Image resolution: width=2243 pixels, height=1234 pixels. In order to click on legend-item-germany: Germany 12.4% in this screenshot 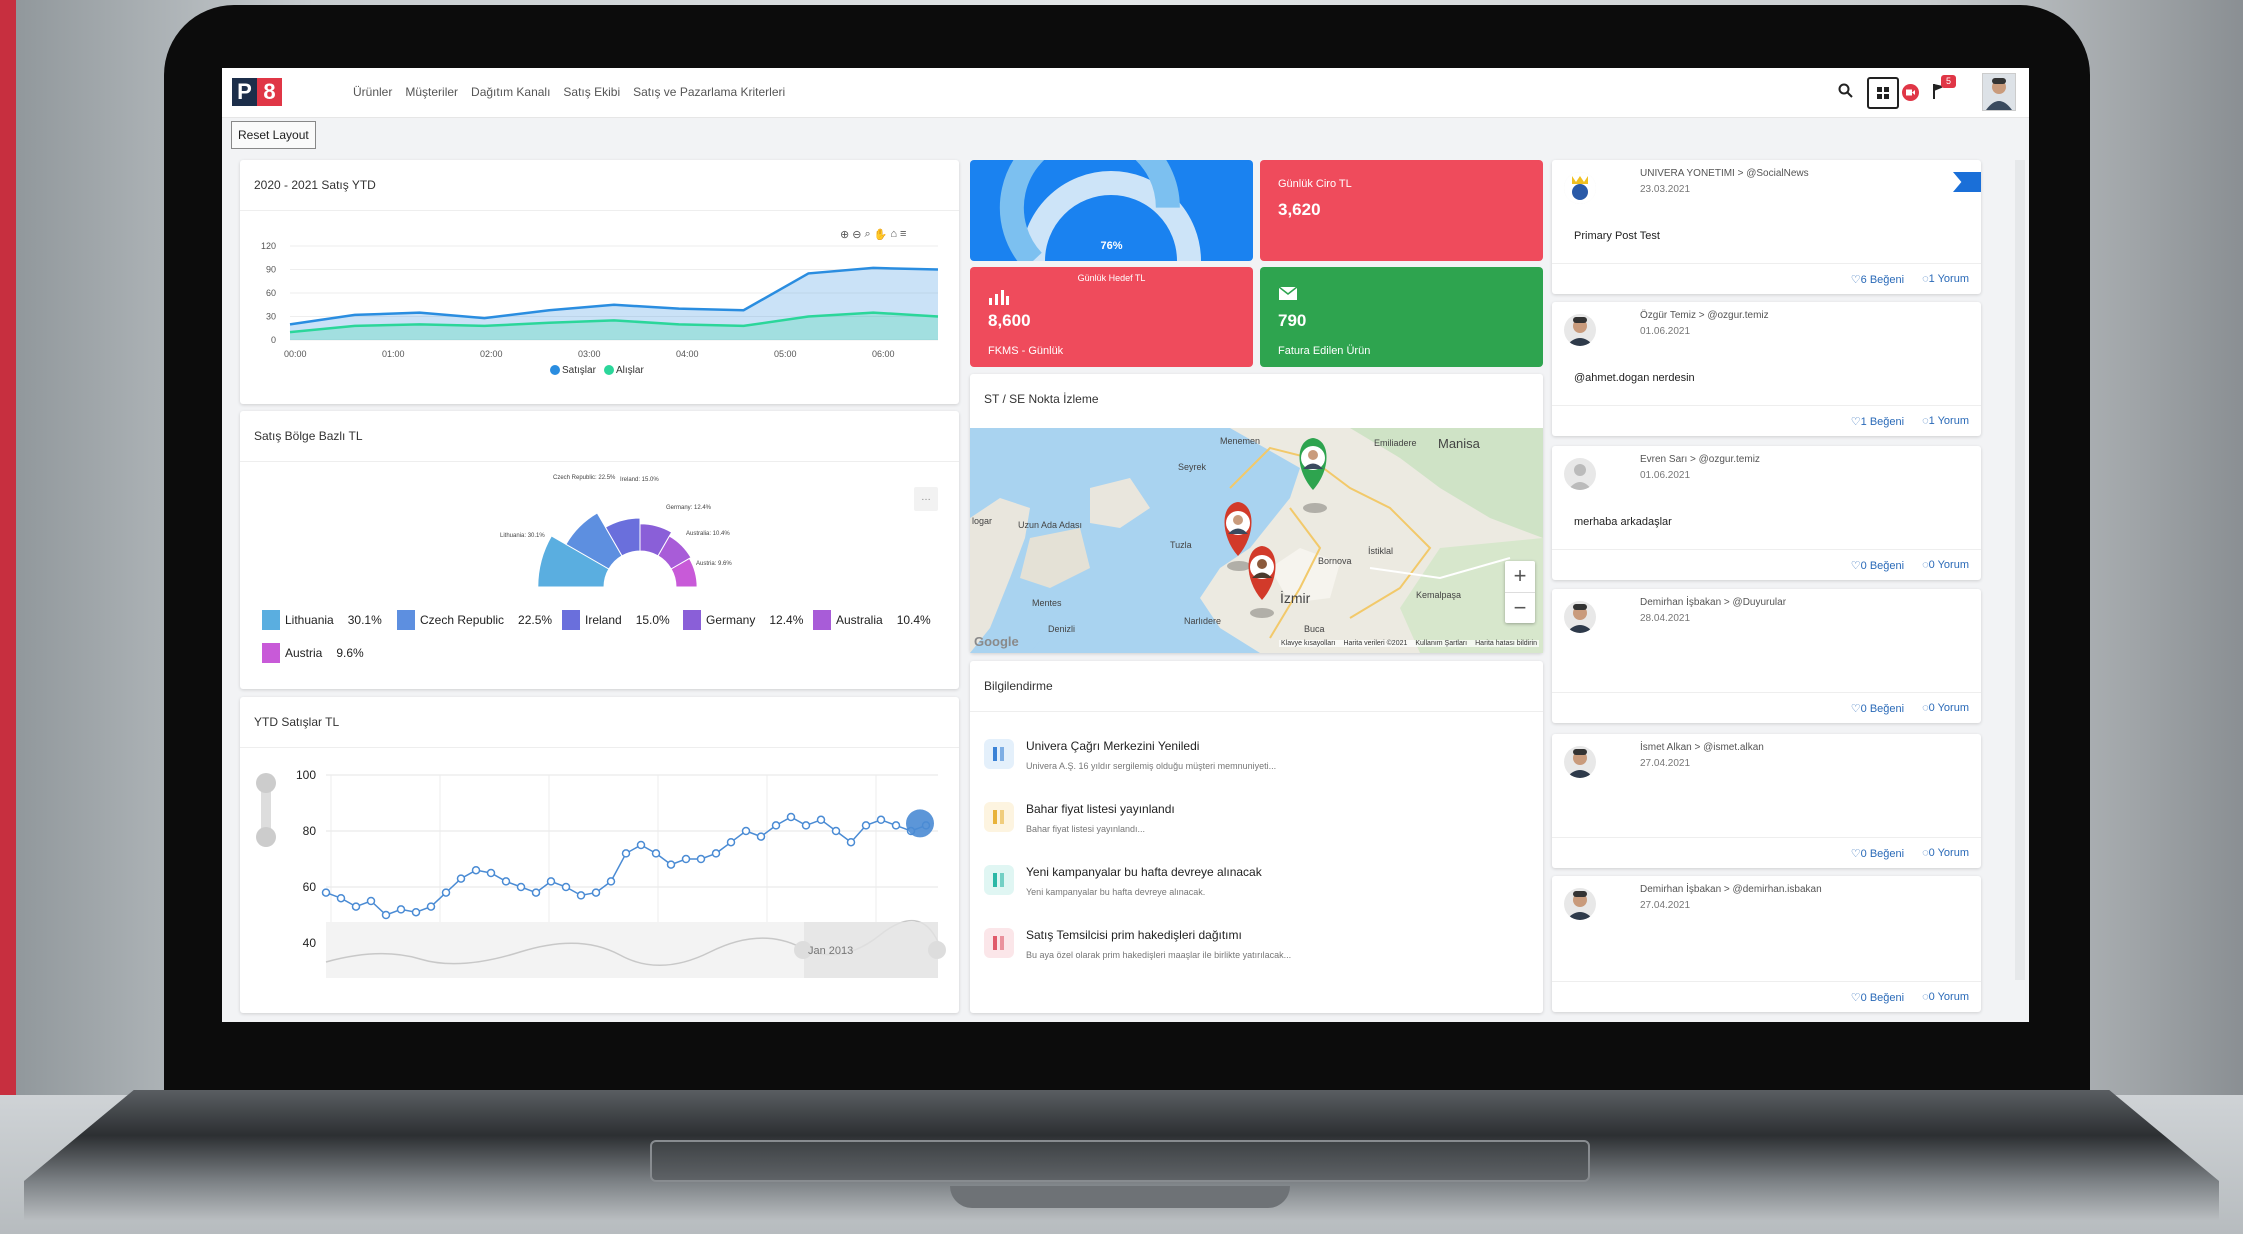, I will do `click(743, 620)`.